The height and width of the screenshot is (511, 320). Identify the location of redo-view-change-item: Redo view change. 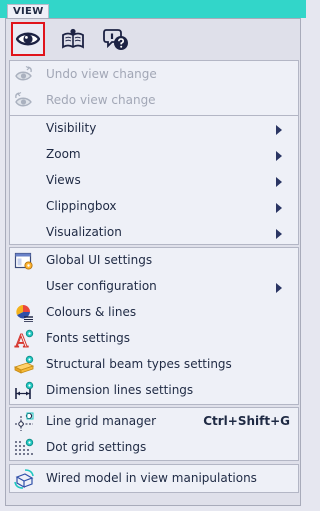
(154, 101).